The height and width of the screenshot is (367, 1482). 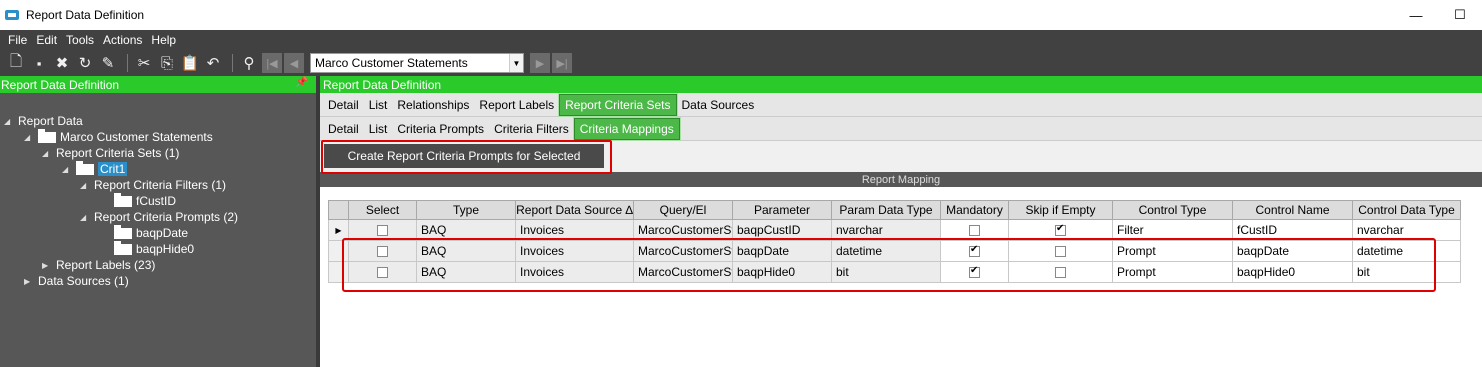 What do you see at coordinates (108, 63) in the screenshot?
I see `clear-icon: ✎` at bounding box center [108, 63].